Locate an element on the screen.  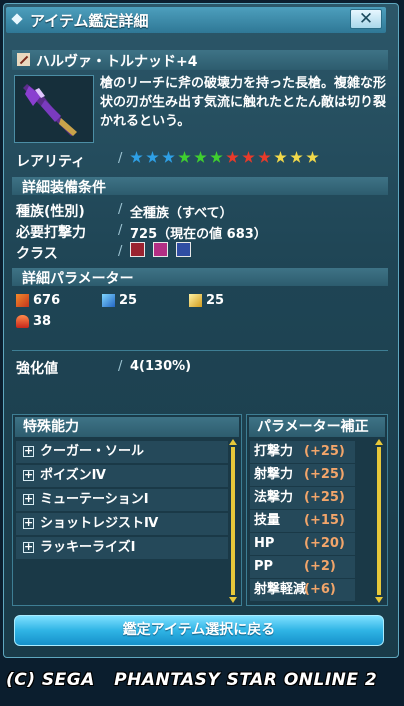
parameters-header: 詳細パラメーター is located at coordinates (78, 279).